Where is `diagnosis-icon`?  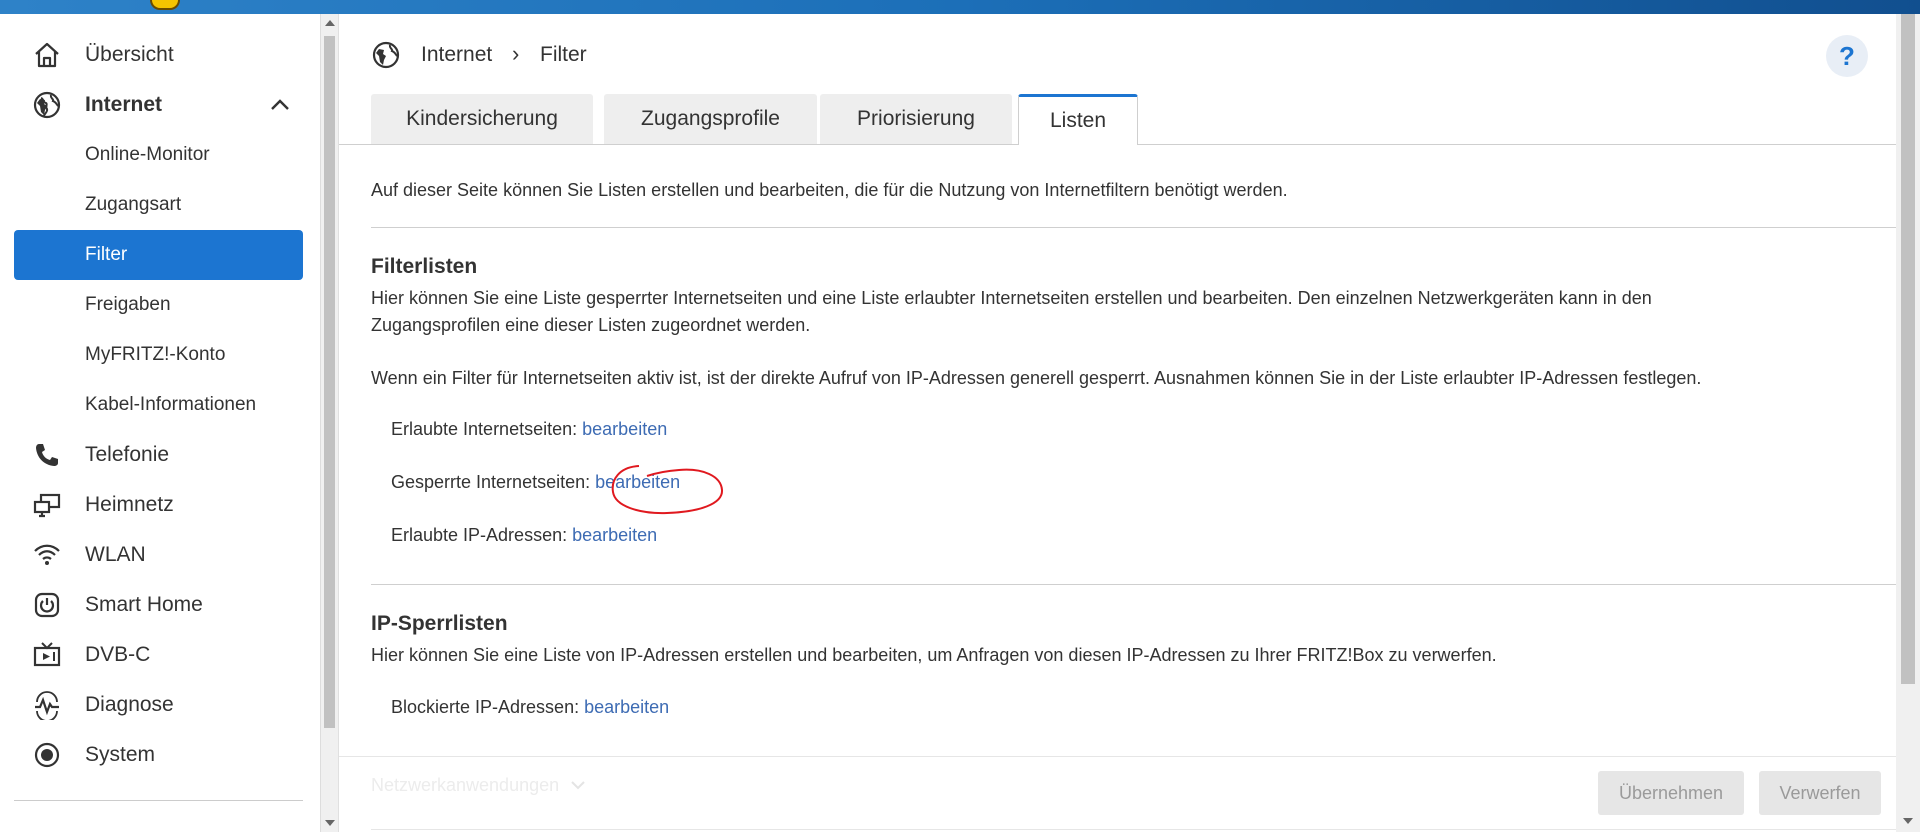
diagnosis-icon is located at coordinates (47, 705).